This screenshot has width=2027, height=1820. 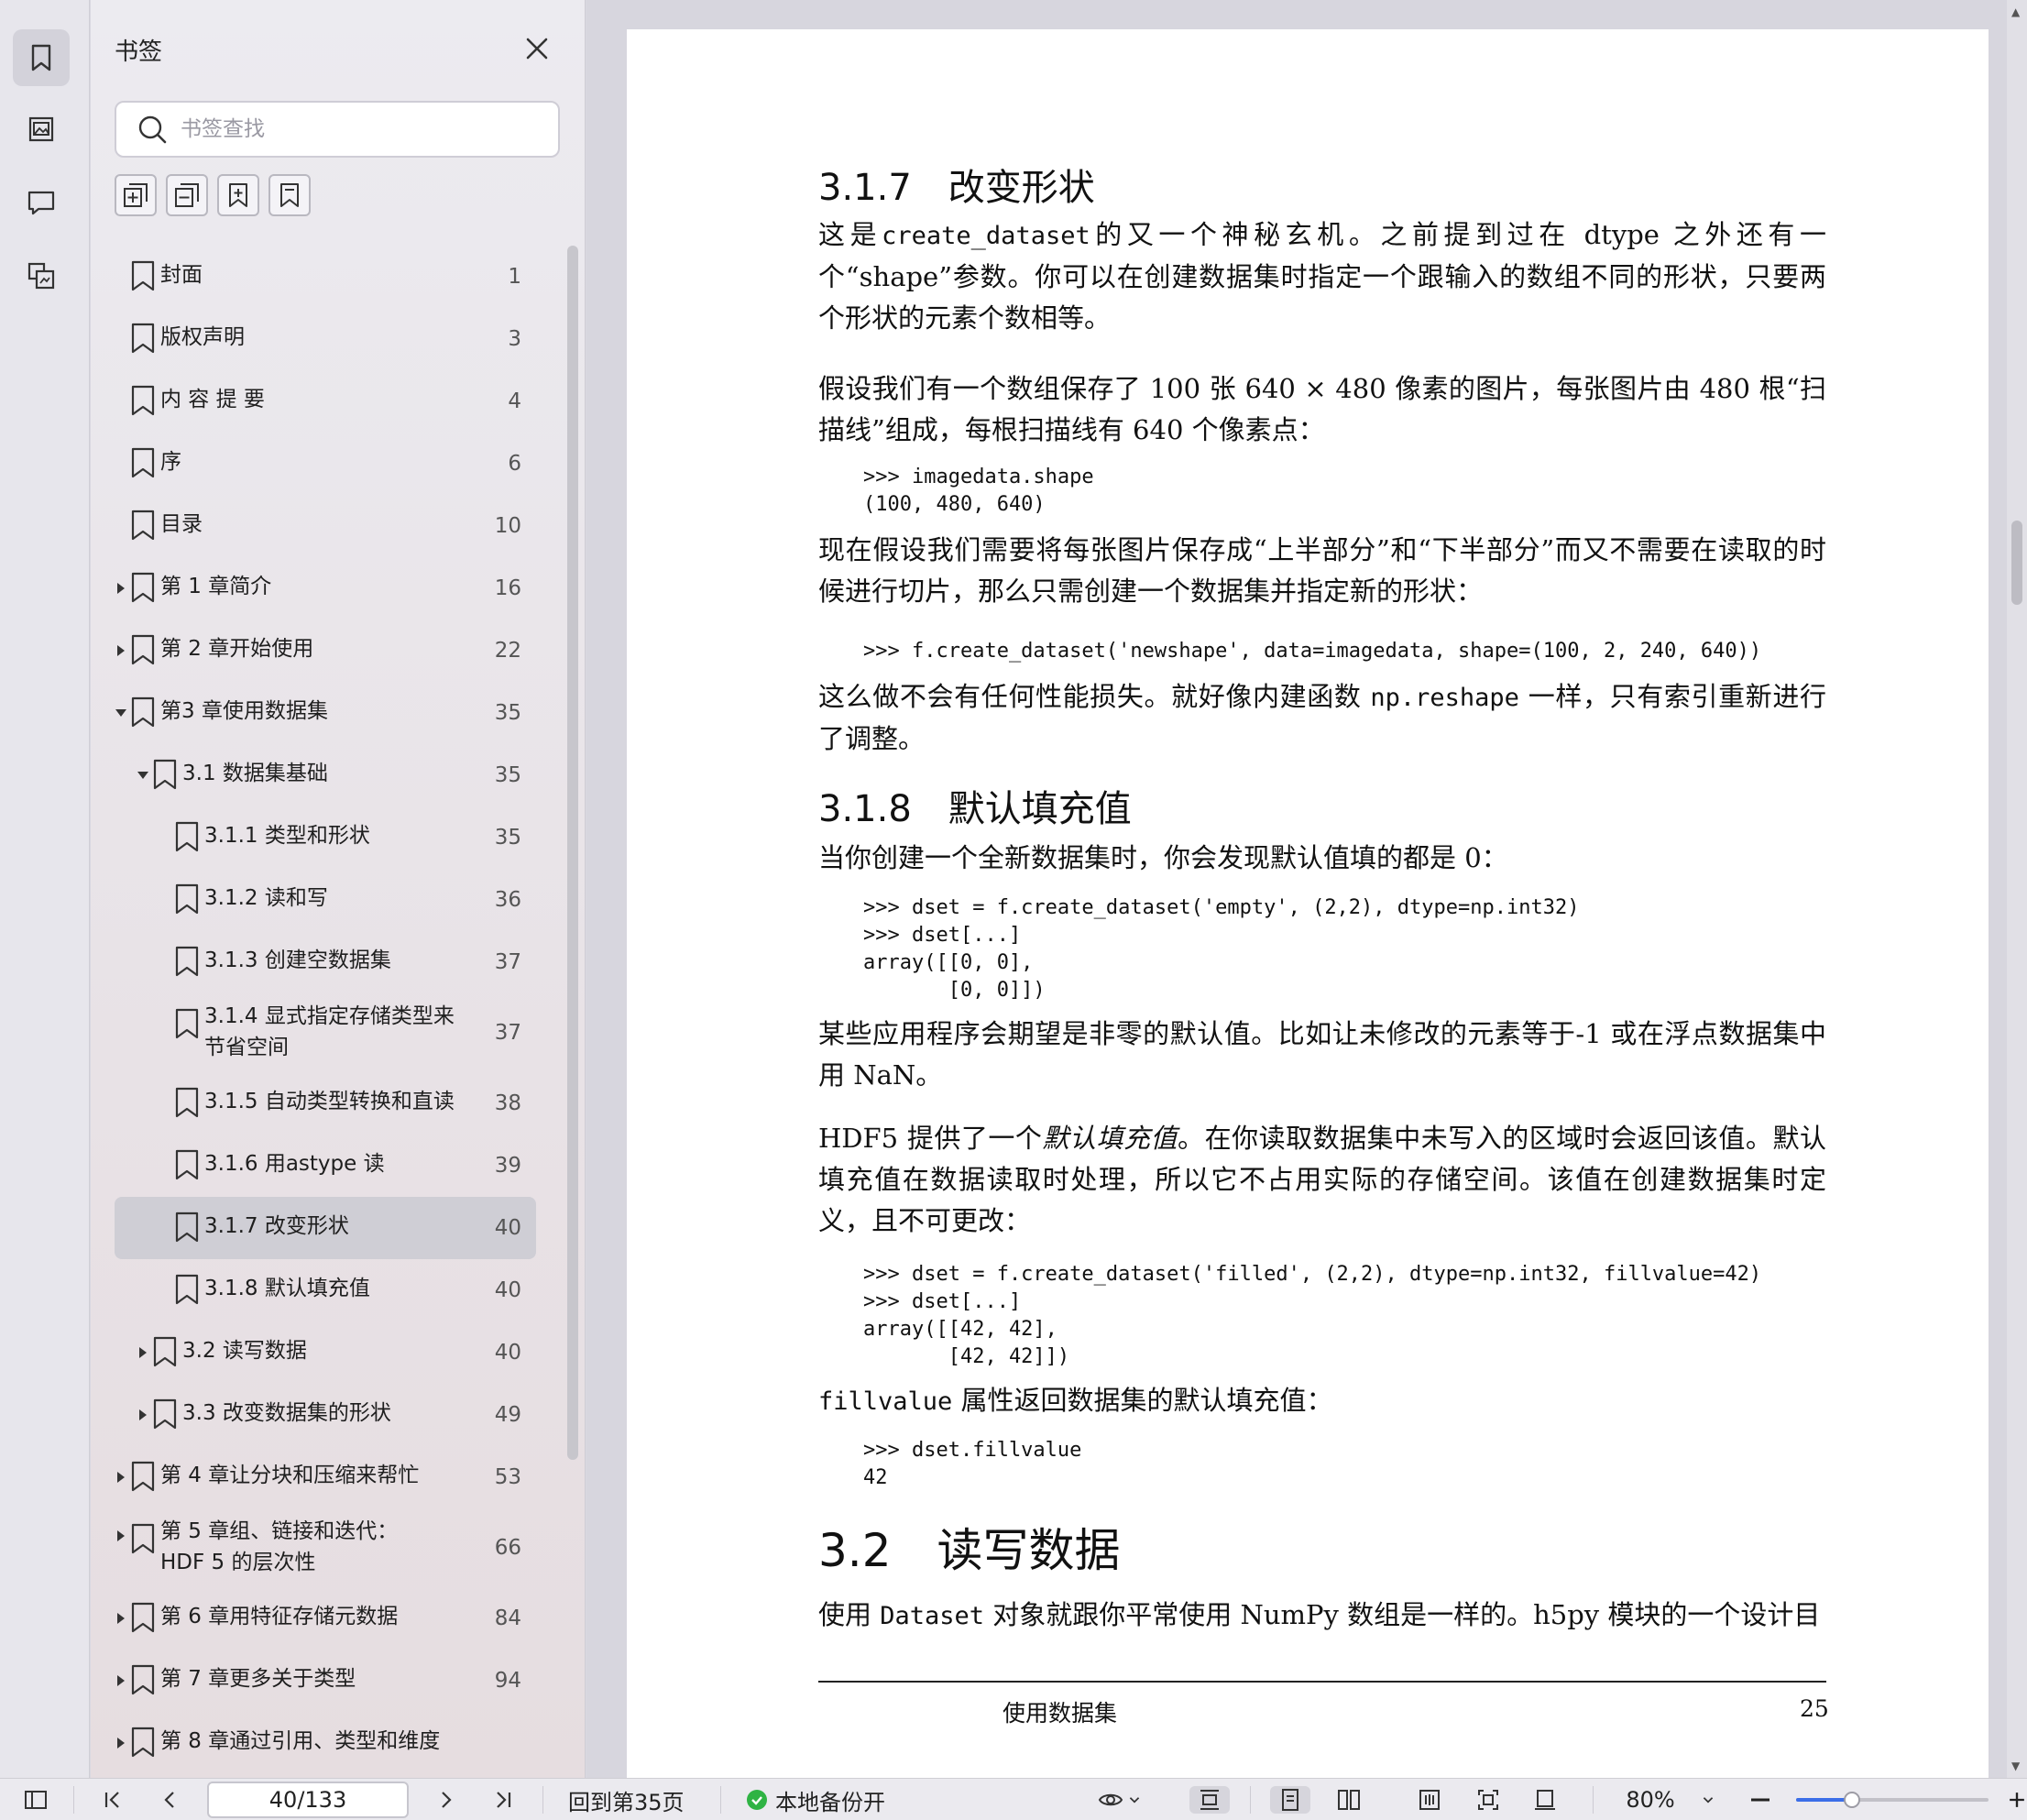 I want to click on bookmark-item: 第 8 章通过引用、类型和维度, so click(x=326, y=1743).